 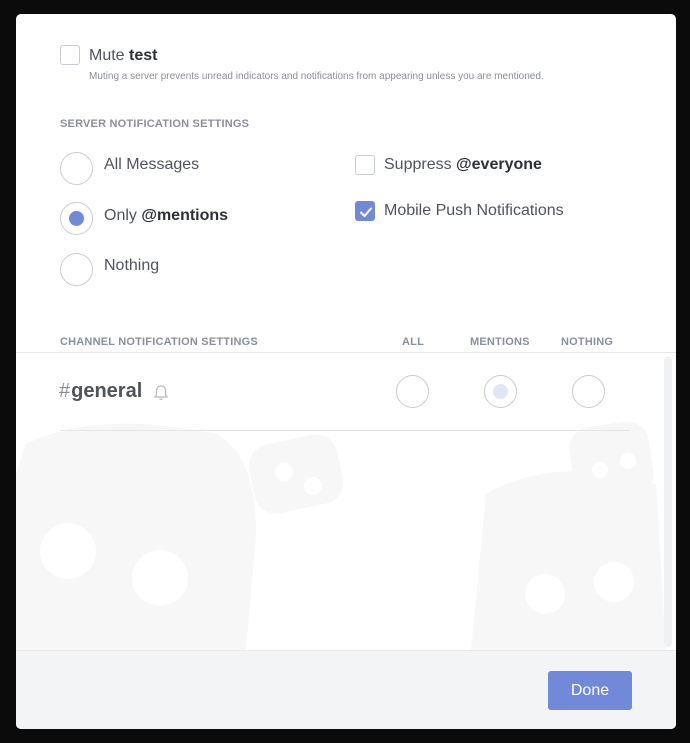 I want to click on channel-name: #general, so click(x=100, y=391).